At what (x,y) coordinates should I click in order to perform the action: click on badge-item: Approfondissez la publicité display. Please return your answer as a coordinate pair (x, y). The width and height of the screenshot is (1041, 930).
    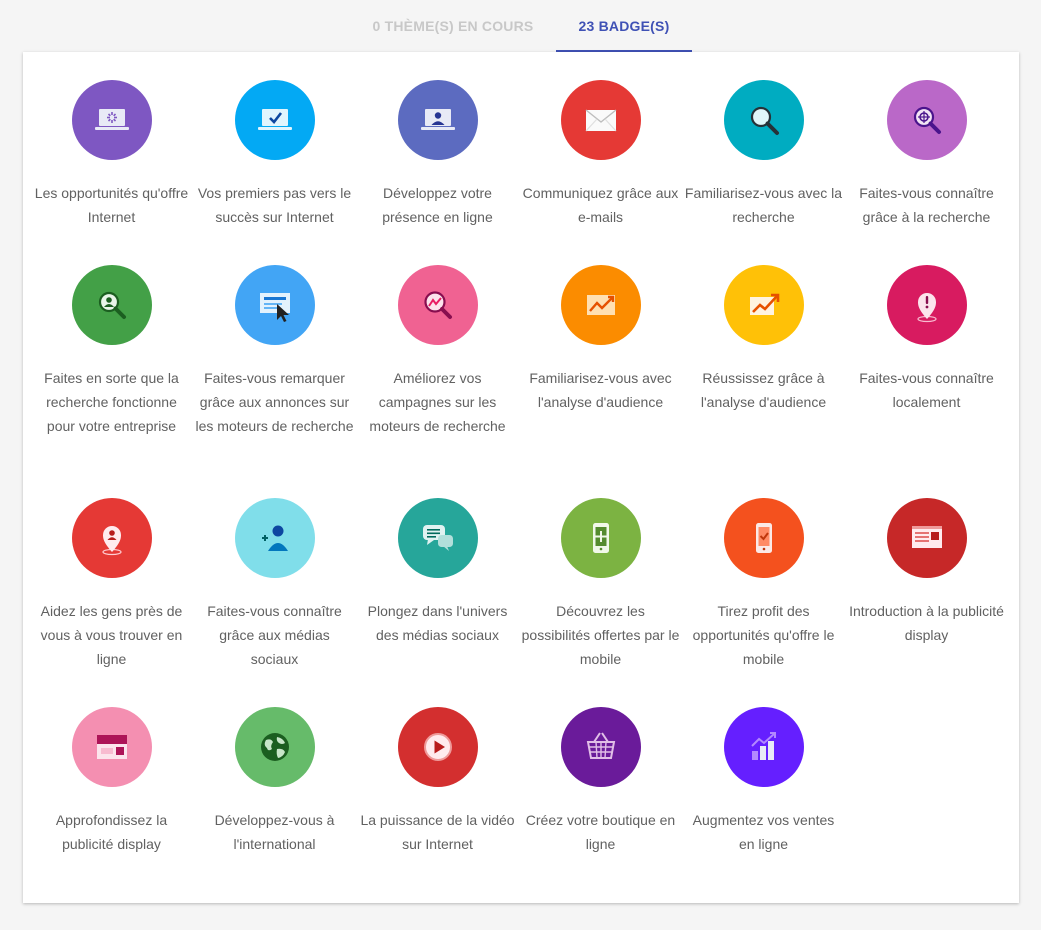
    Looking at the image, I should click on (111, 781).